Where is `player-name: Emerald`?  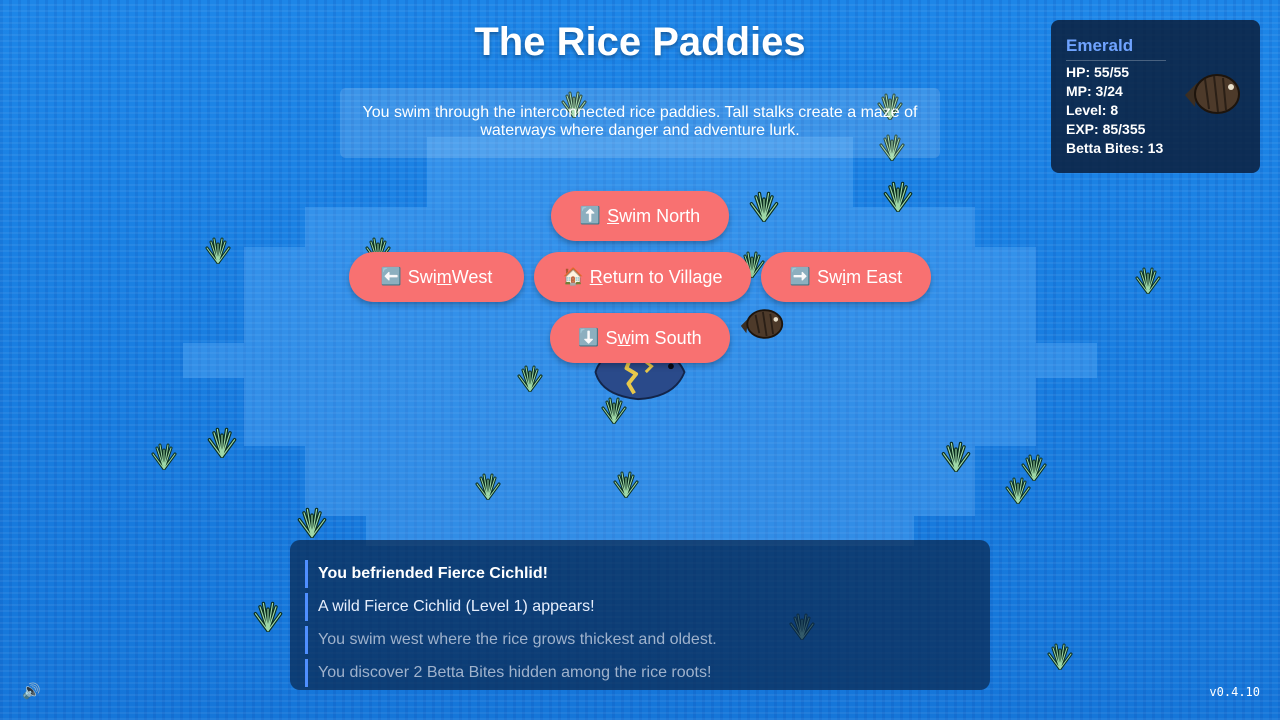
player-name: Emerald is located at coordinates (1116, 48).